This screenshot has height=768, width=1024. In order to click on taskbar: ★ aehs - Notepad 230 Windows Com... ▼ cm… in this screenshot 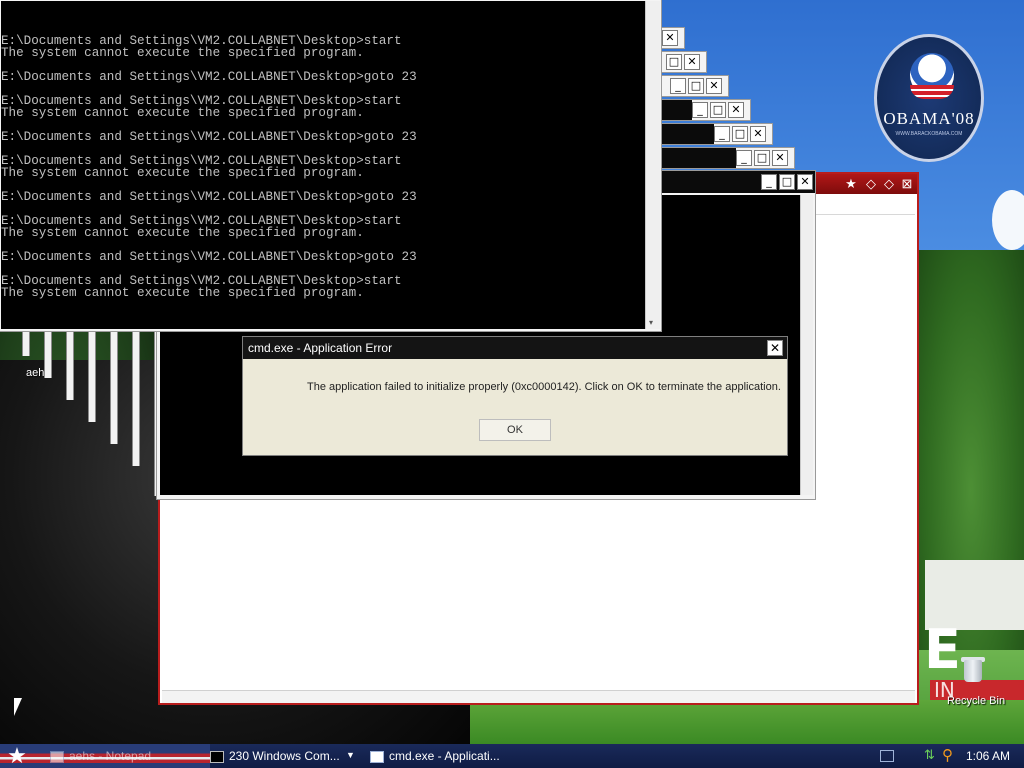, I will do `click(512, 756)`.